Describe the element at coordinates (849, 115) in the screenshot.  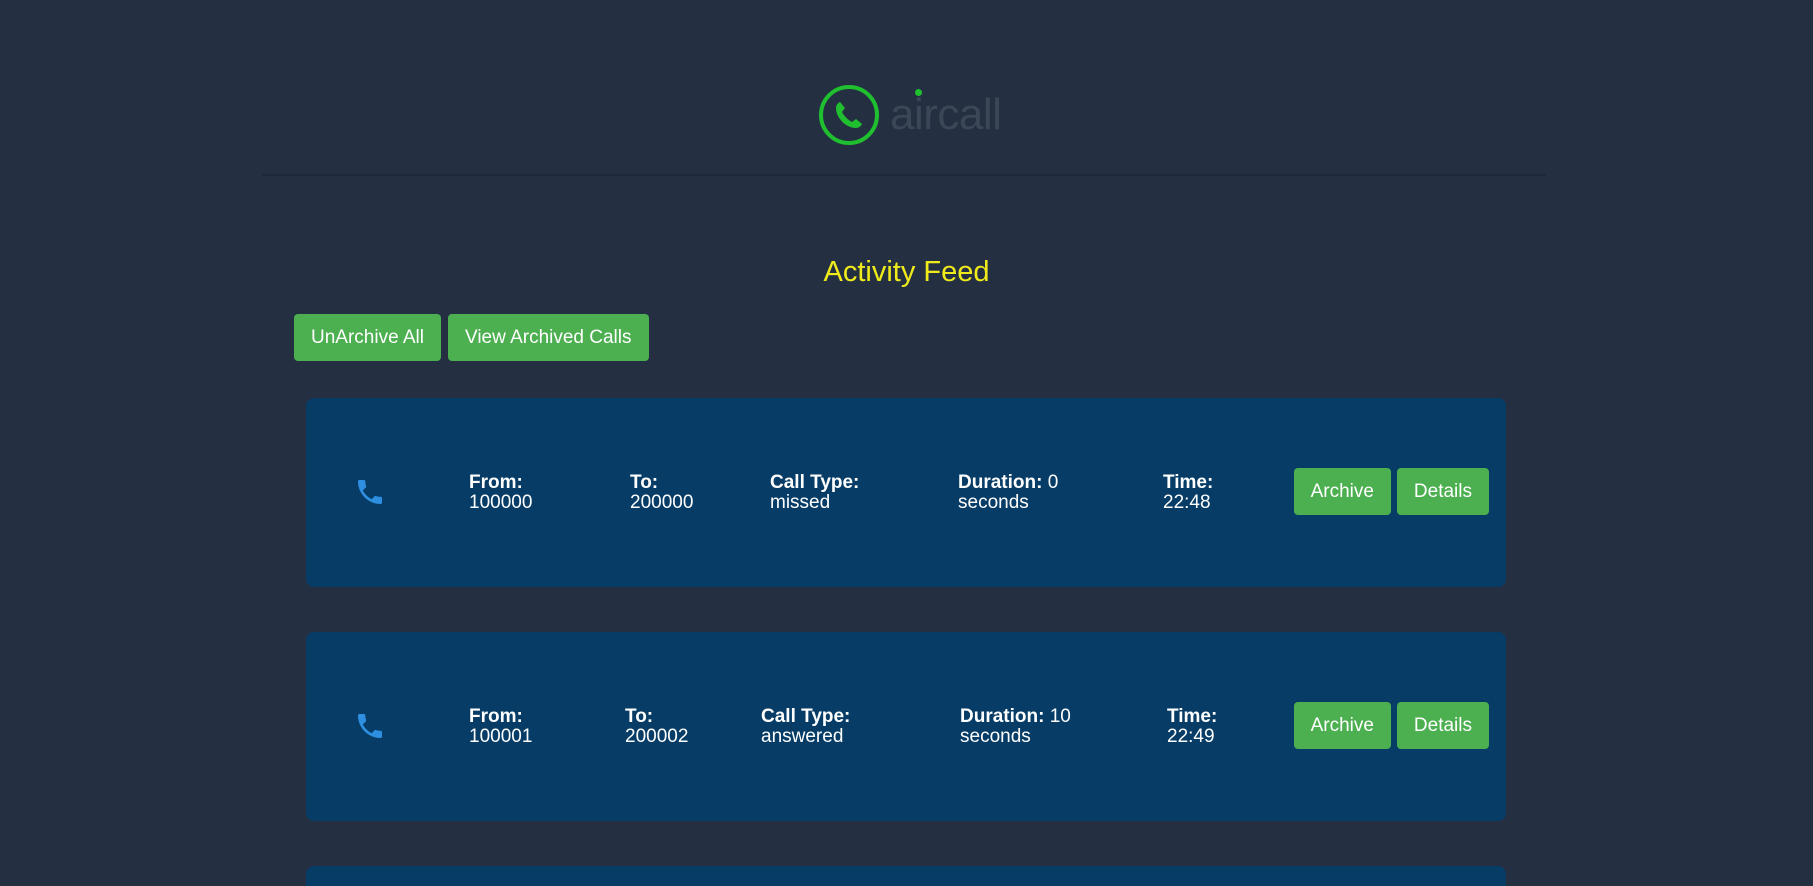
I see `phone-circle-logo-icon` at that location.